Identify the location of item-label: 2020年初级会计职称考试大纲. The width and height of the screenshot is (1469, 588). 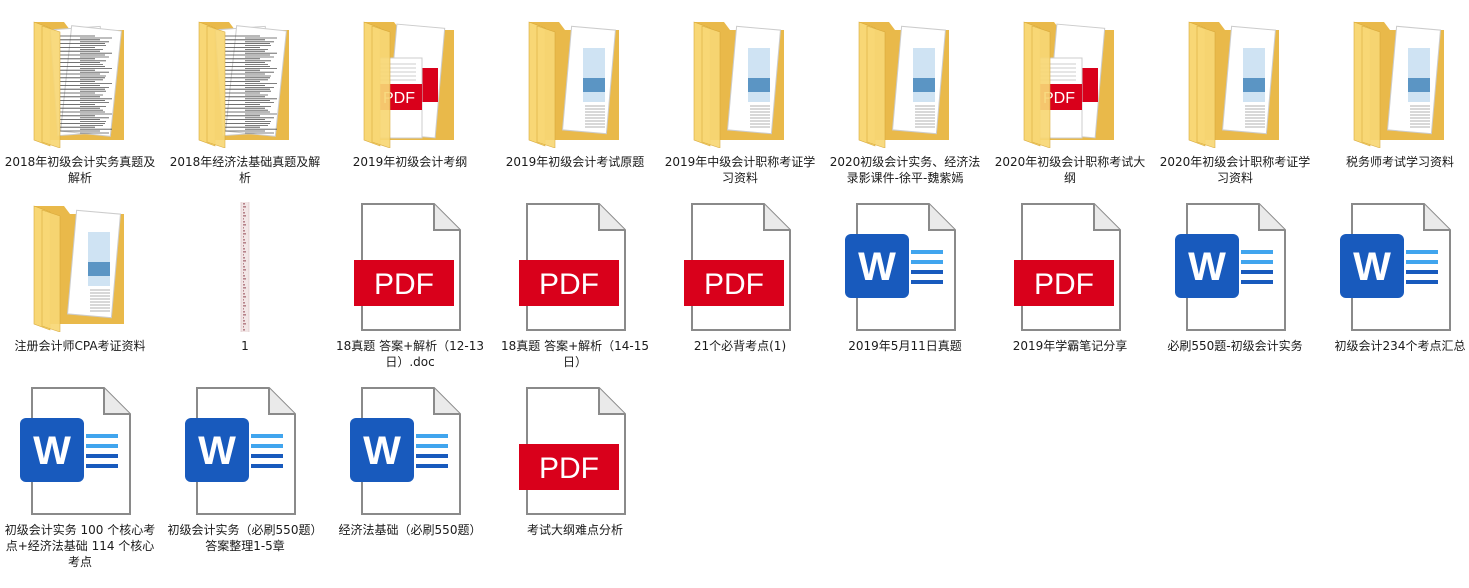
(1070, 170).